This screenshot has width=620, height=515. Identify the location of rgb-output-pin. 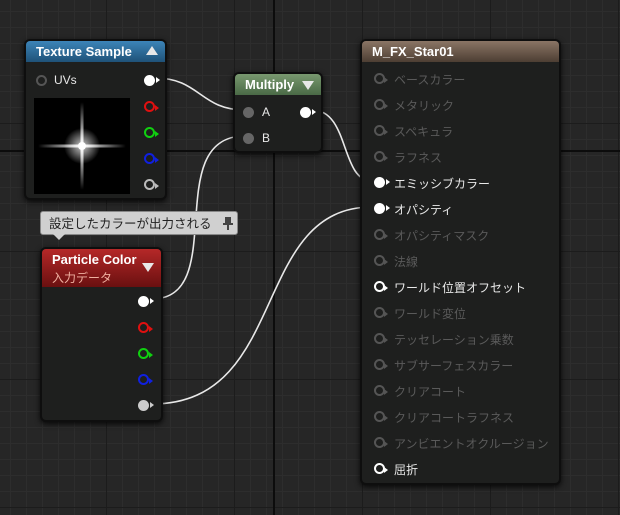
(152, 80).